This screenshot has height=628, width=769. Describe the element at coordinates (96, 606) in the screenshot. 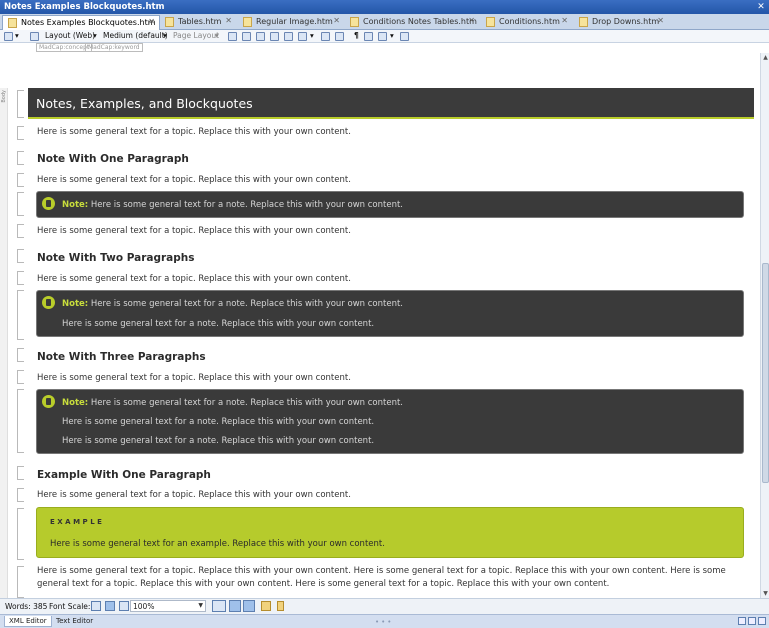

I see `font-decrease-icon` at that location.